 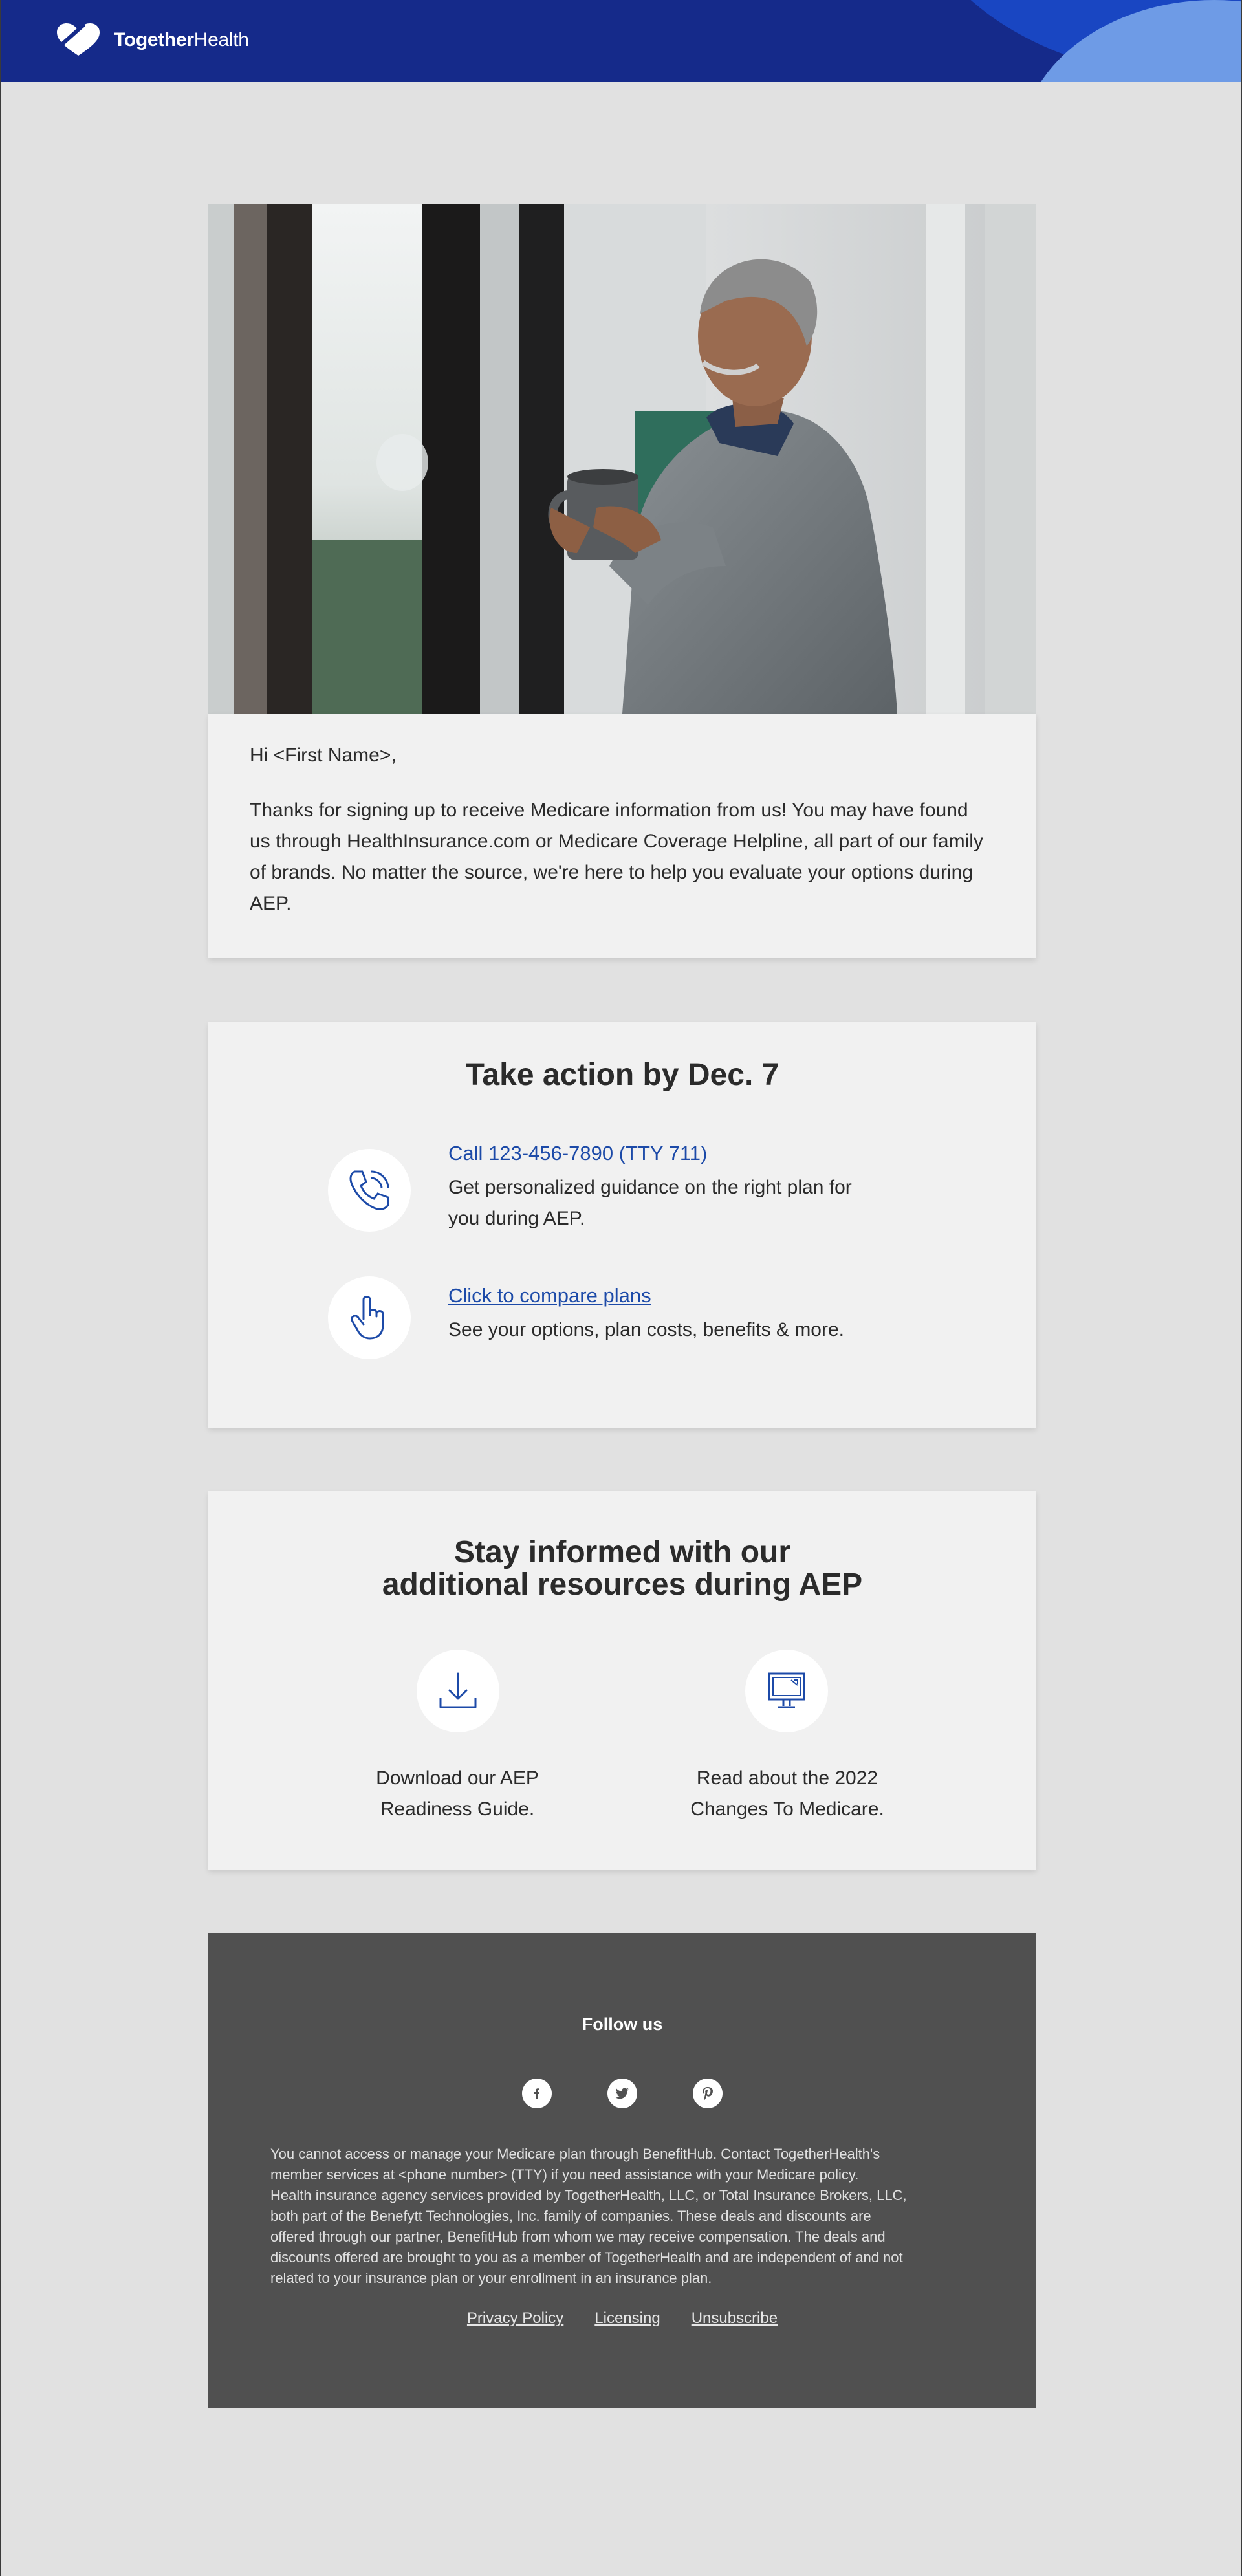 I want to click on privacy-policy-link: Privacy Policy, so click(x=515, y=2318).